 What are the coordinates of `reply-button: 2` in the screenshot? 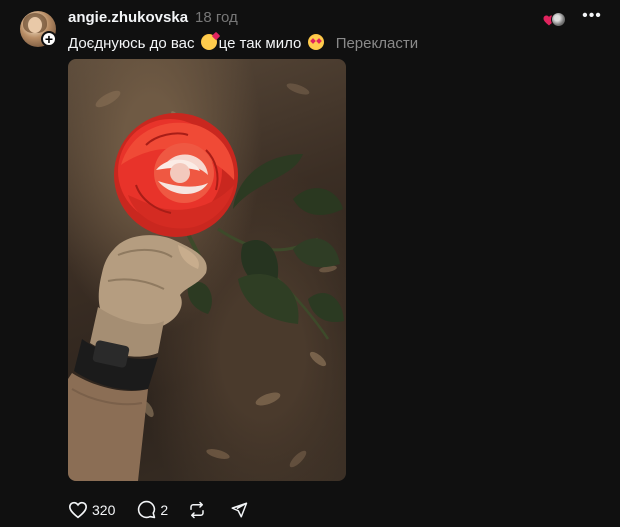 It's located at (152, 509).